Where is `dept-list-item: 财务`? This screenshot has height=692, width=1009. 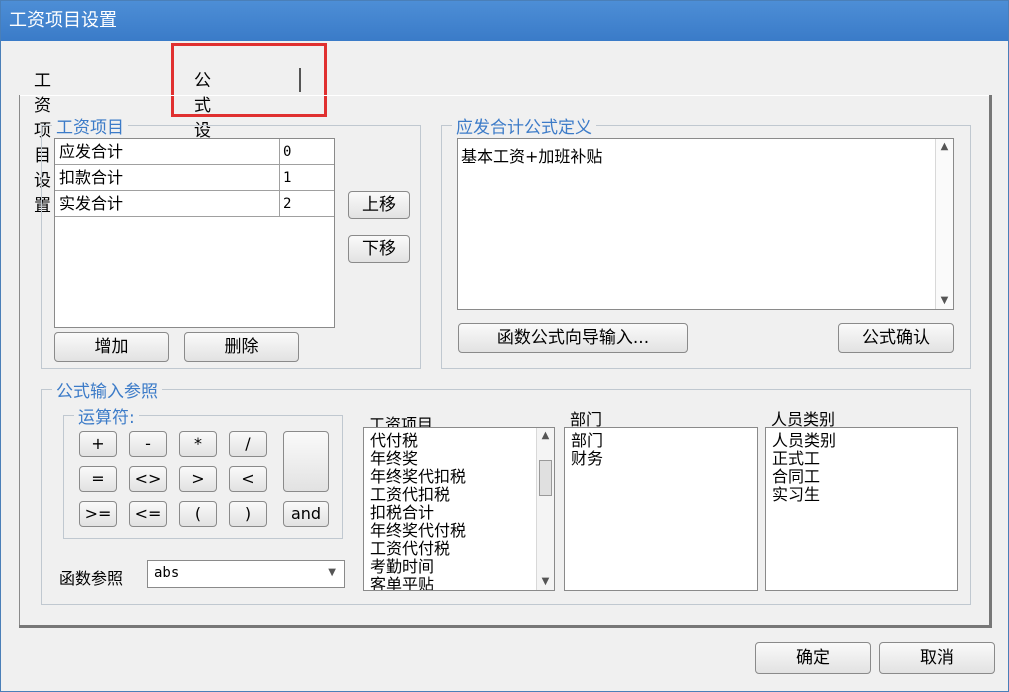 dept-list-item: 财务 is located at coordinates (661, 459).